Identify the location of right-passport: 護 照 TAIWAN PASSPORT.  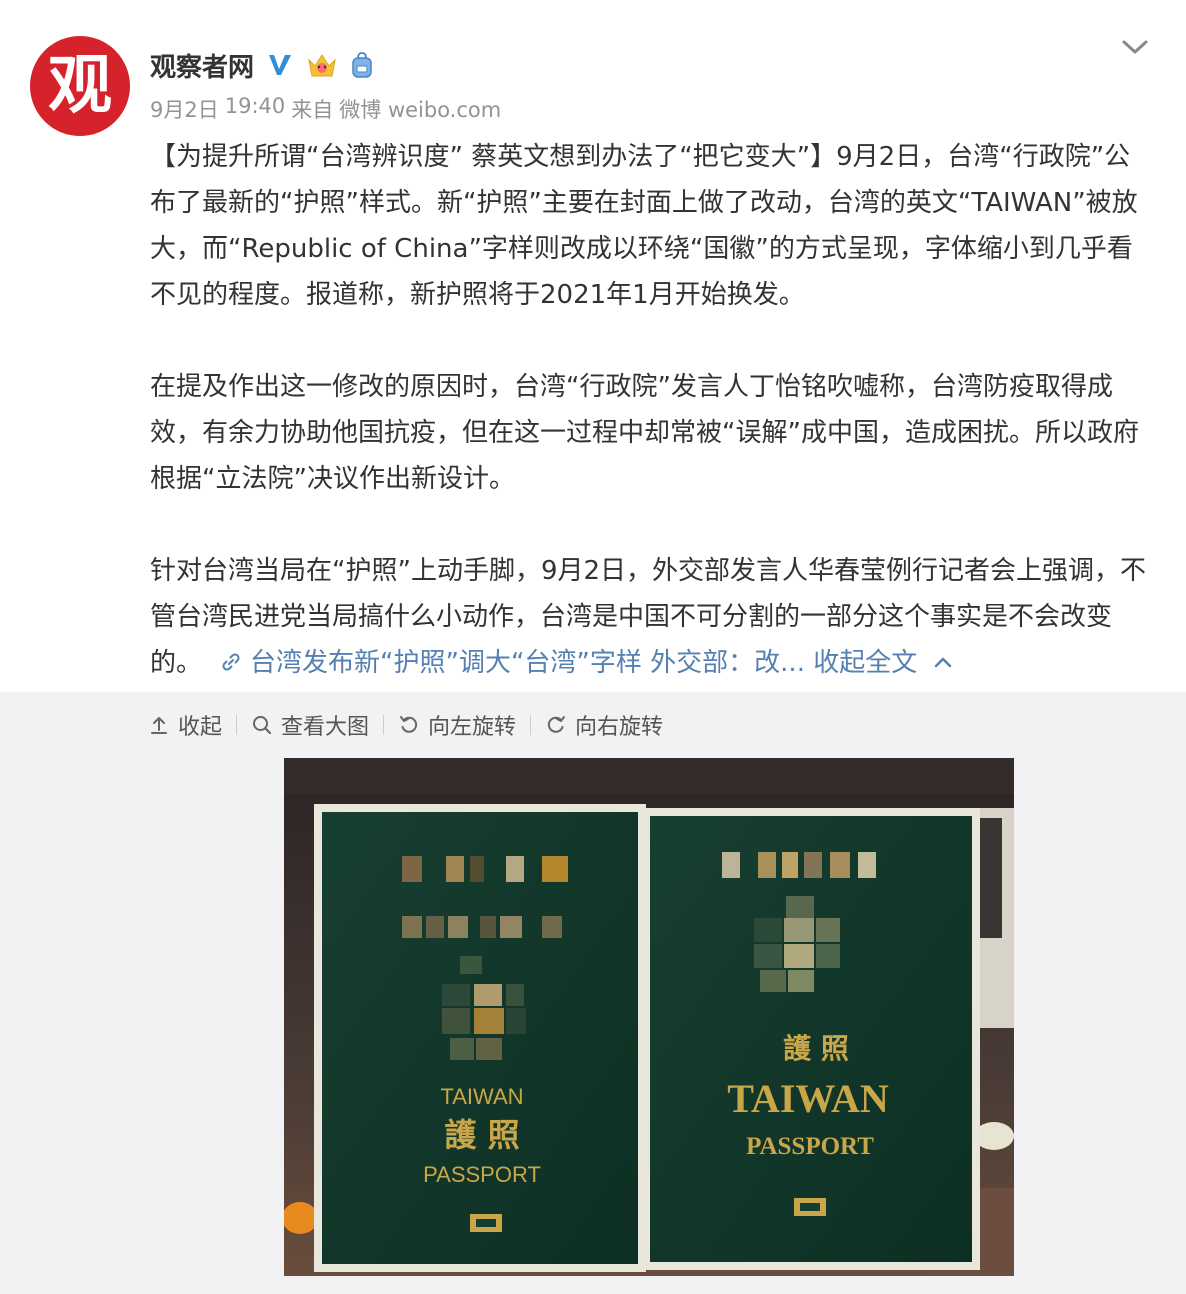
(811, 1039).